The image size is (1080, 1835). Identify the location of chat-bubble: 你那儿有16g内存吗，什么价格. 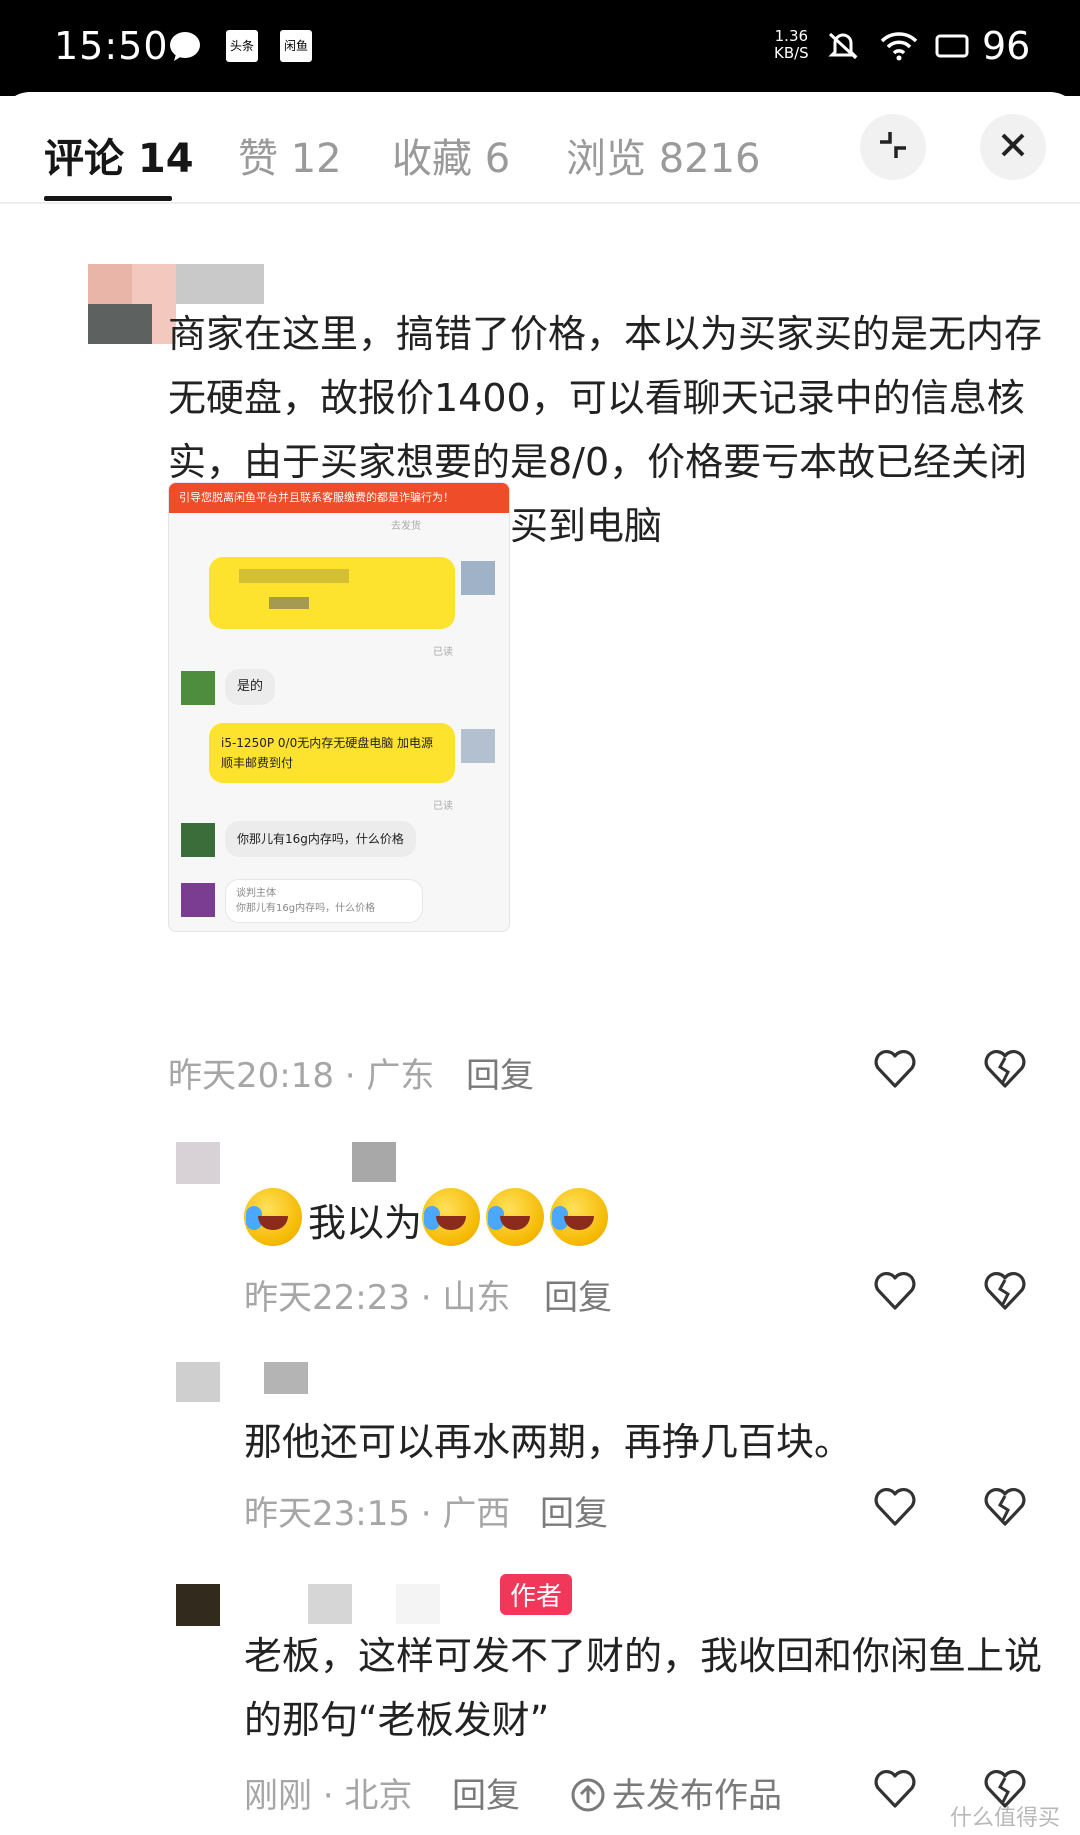
(320, 839).